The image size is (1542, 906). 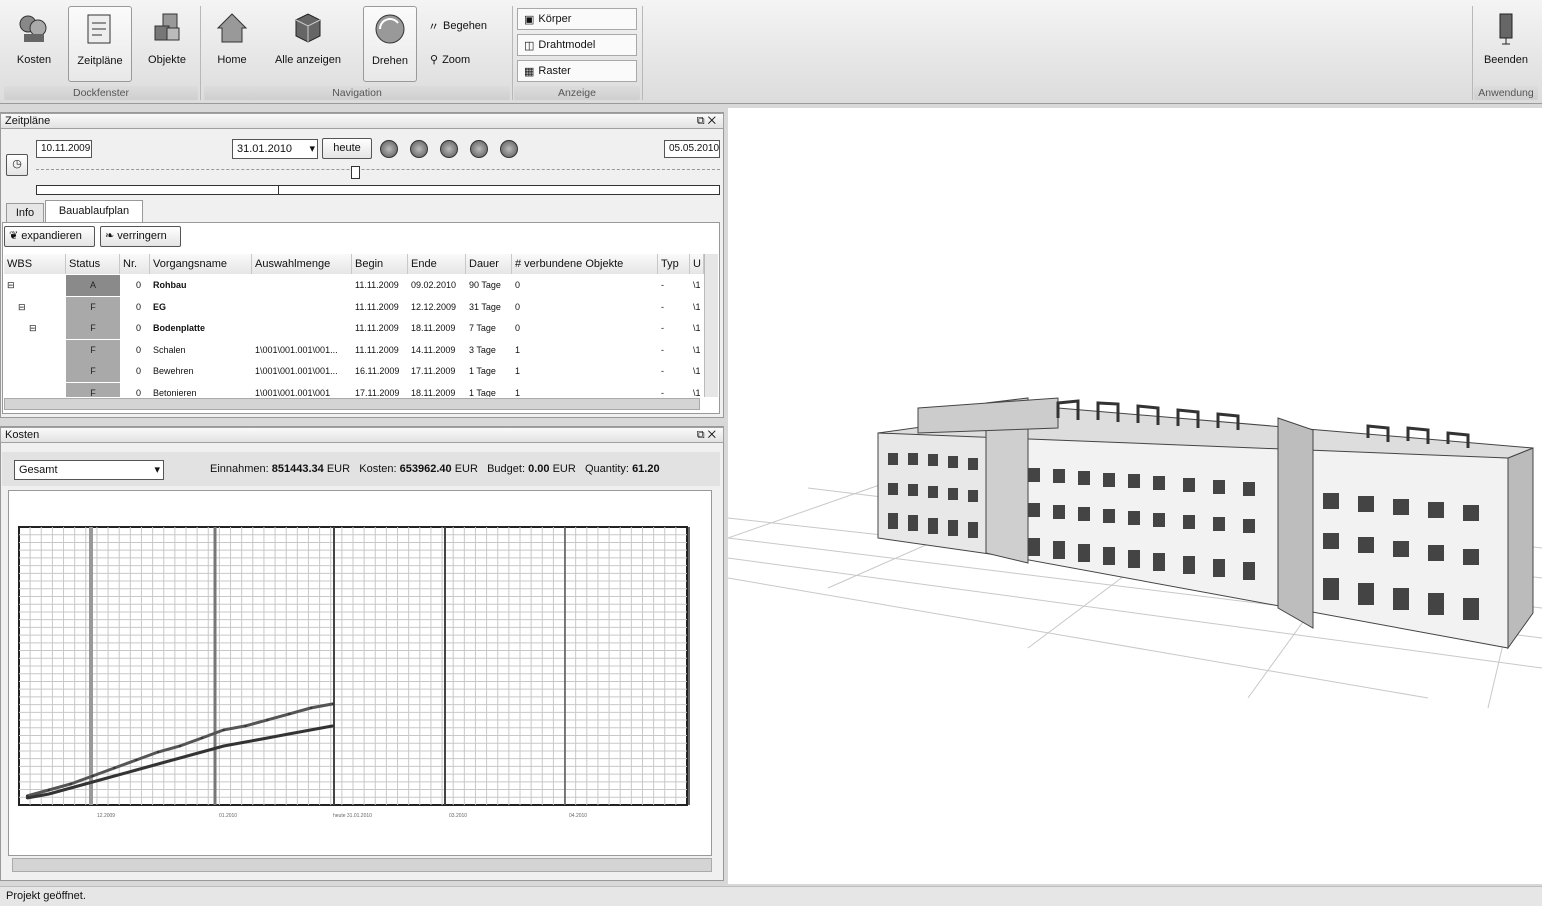 I want to click on expand-icon: ❦, so click(x=14, y=236).